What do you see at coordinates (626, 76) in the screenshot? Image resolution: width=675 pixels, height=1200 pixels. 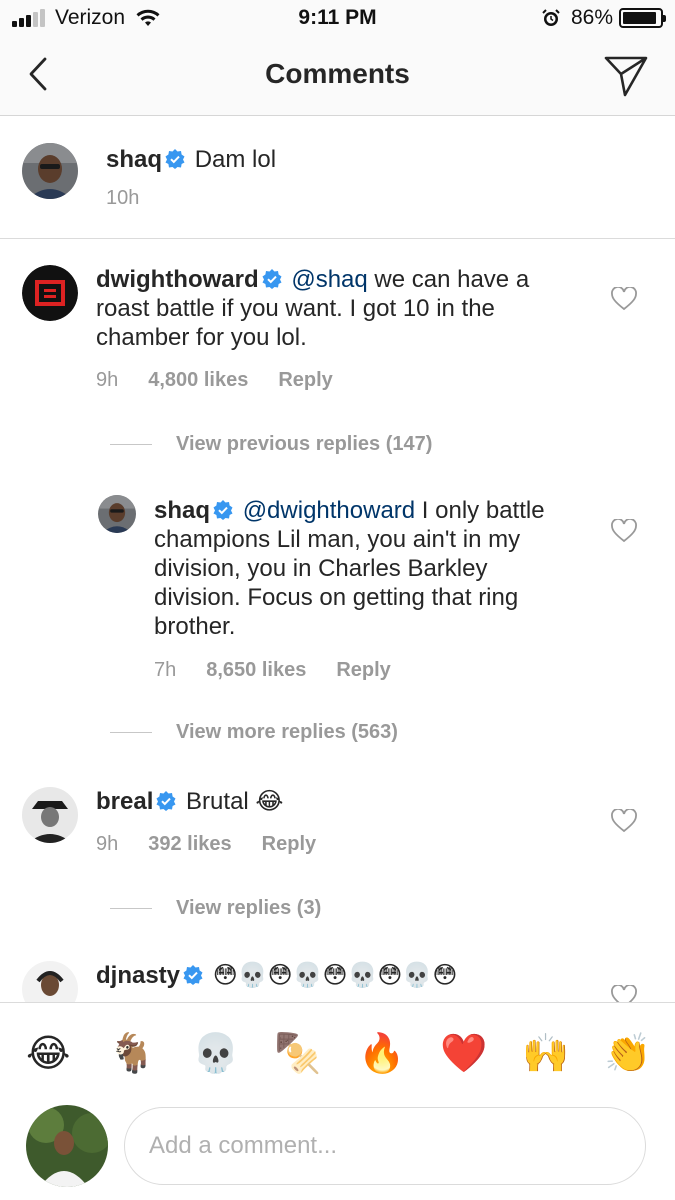 I see `direct-send-icon` at bounding box center [626, 76].